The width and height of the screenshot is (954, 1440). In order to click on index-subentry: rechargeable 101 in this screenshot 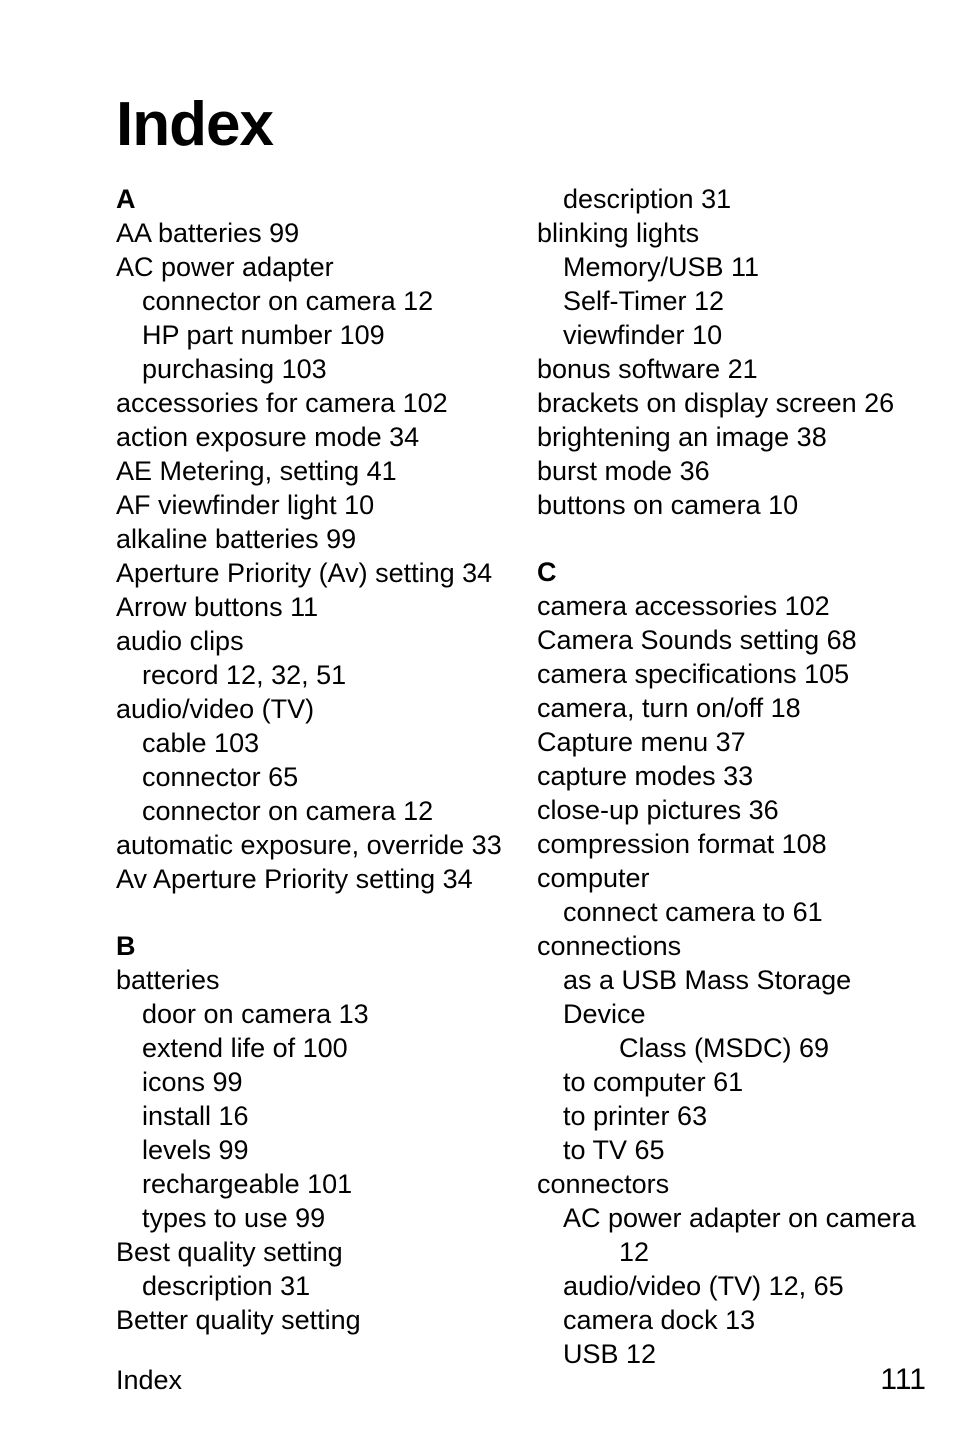, I will do `click(247, 1184)`.